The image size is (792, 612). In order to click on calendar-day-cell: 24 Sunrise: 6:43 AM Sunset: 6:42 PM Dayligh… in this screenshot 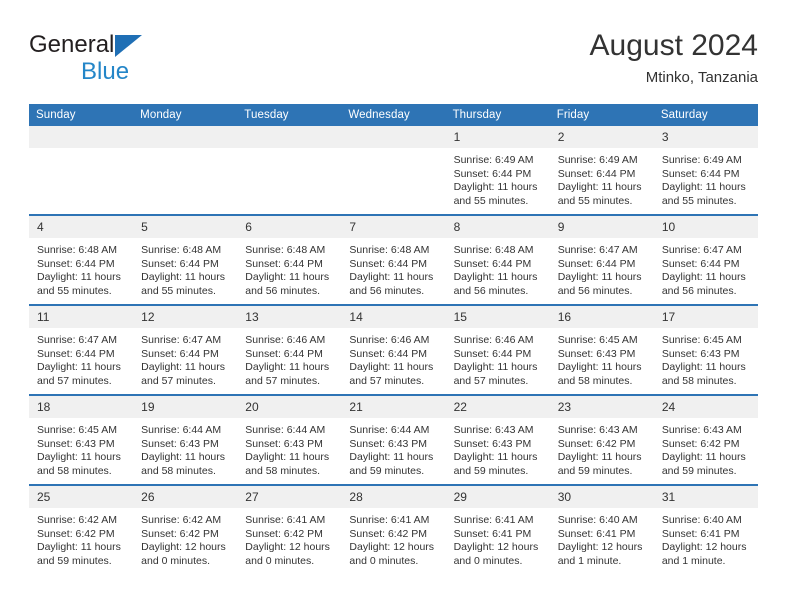, I will do `click(705, 439)`.